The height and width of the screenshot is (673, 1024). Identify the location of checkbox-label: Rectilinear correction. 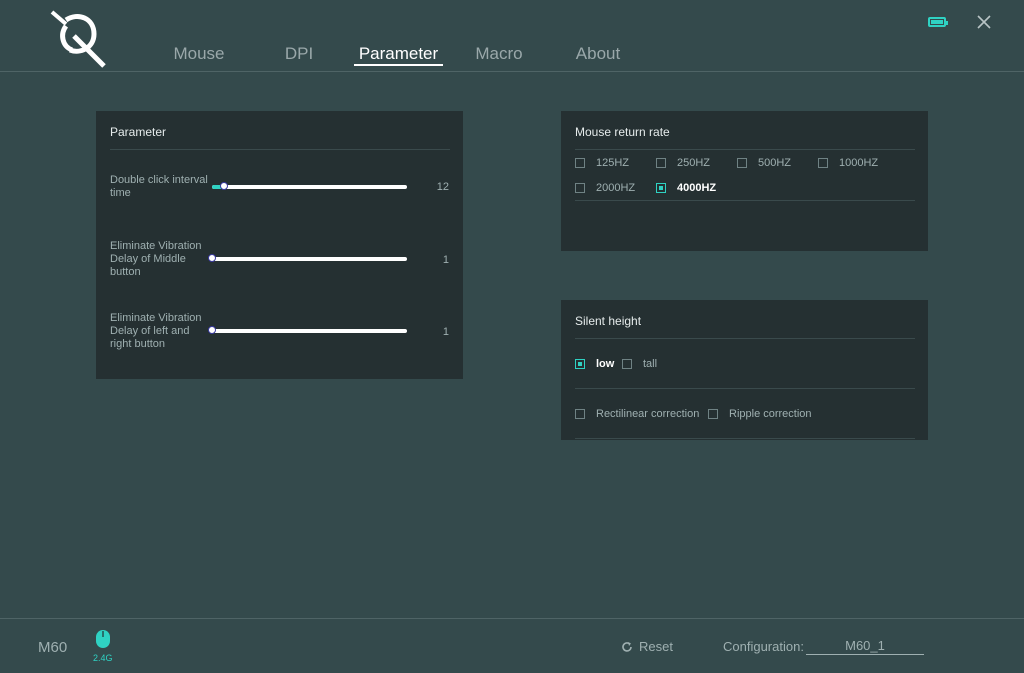
(648, 414).